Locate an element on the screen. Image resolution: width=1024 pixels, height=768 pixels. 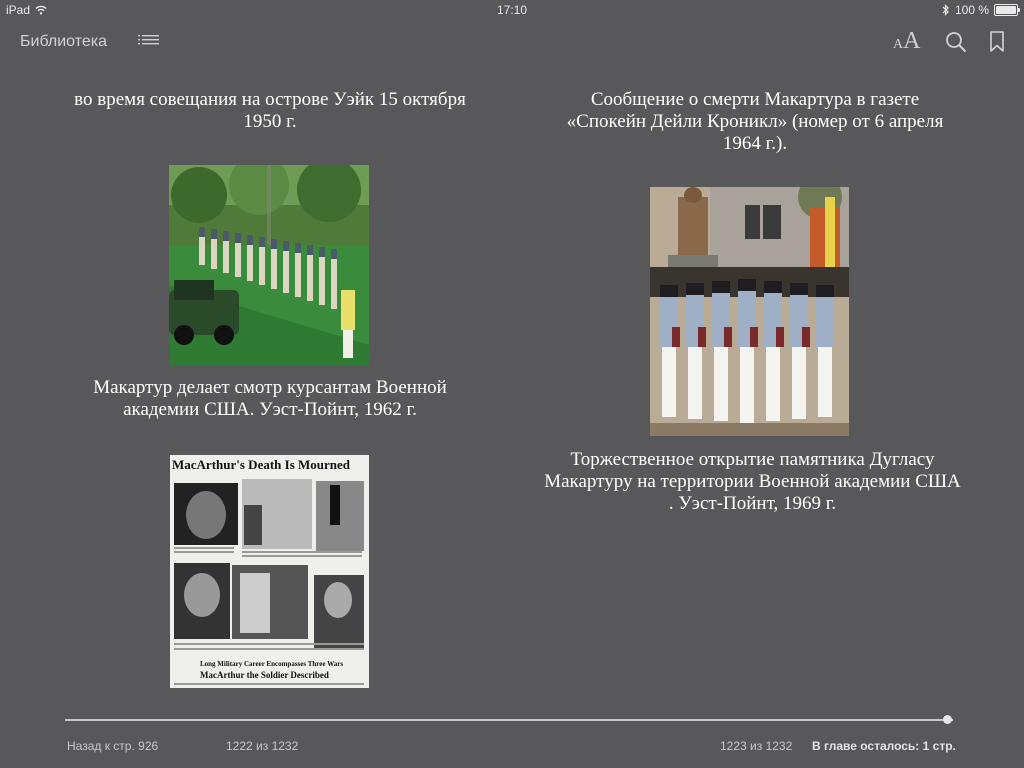
battery-icon is located at coordinates (1007, 10).